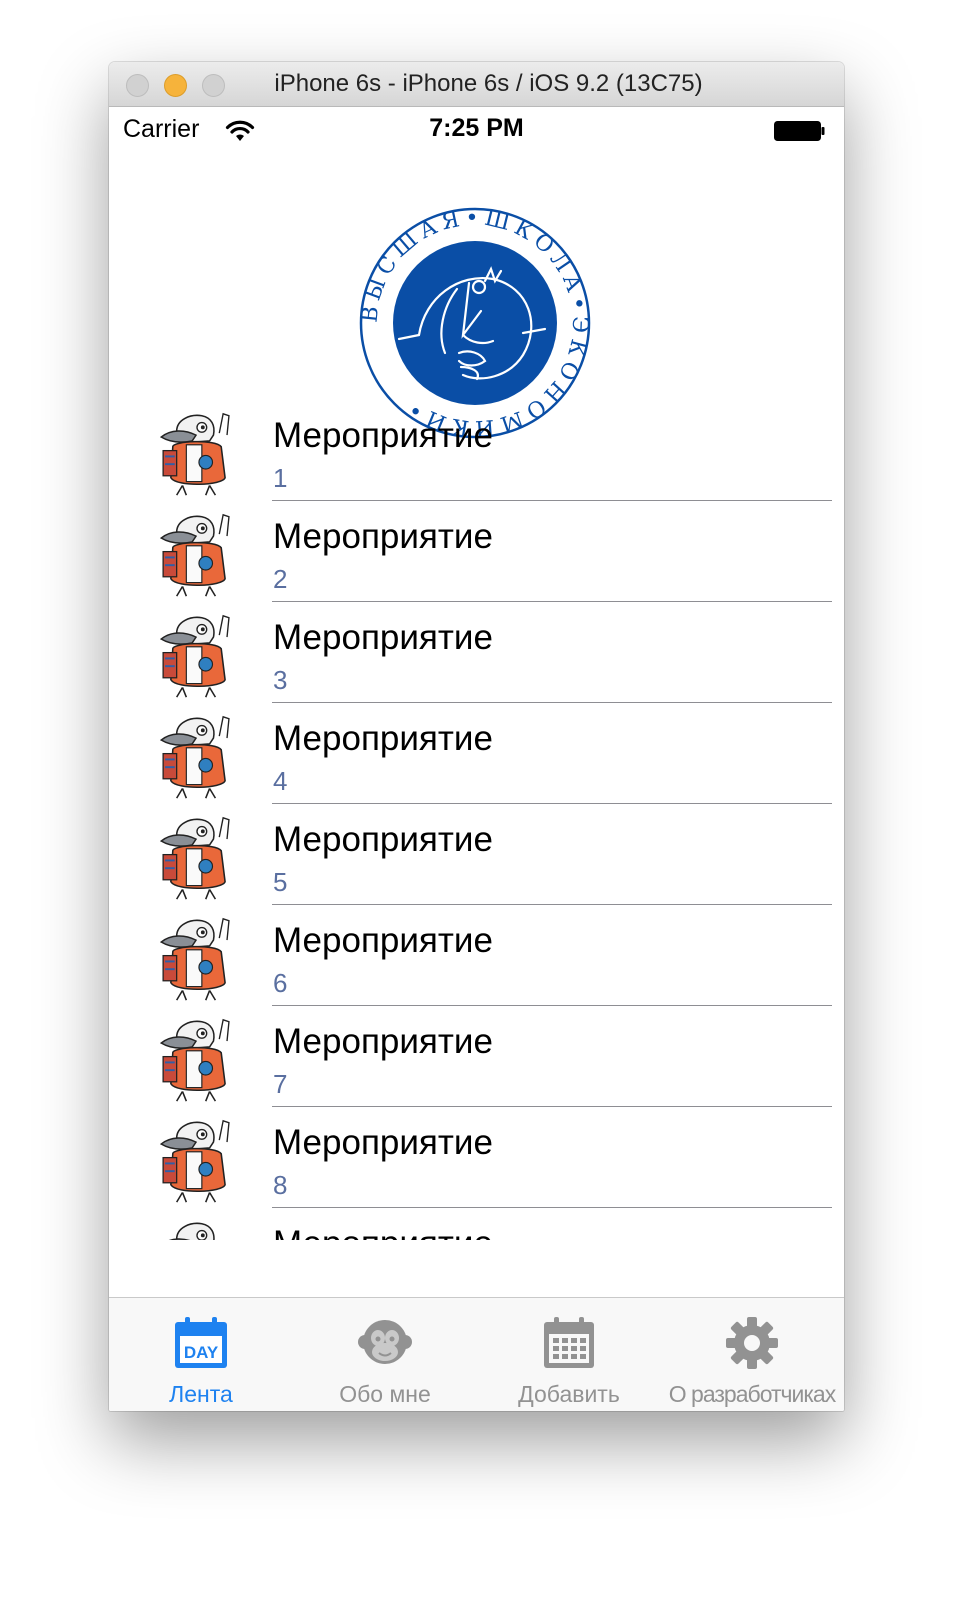 This screenshot has height=1602, width=974. I want to click on event-subtitle: 8, so click(280, 1185).